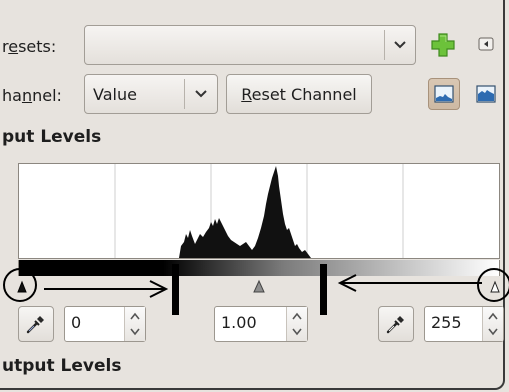 The height and width of the screenshot is (392, 509). I want to click on high-picker-button, so click(396, 324).